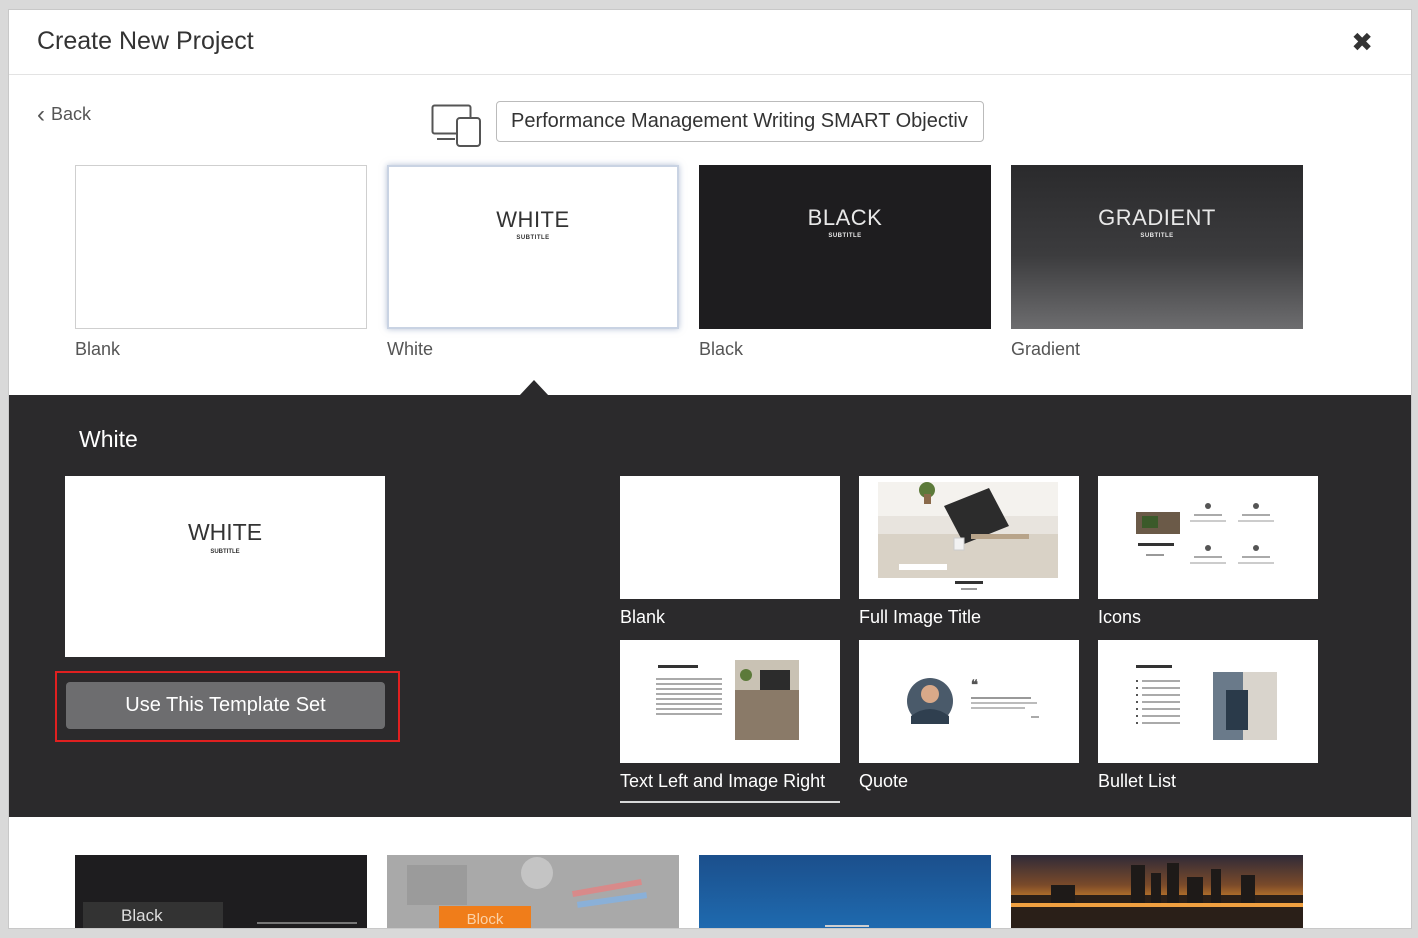 The image size is (1418, 938). What do you see at coordinates (1157, 895) in the screenshot?
I see `city-skyline-image` at bounding box center [1157, 895].